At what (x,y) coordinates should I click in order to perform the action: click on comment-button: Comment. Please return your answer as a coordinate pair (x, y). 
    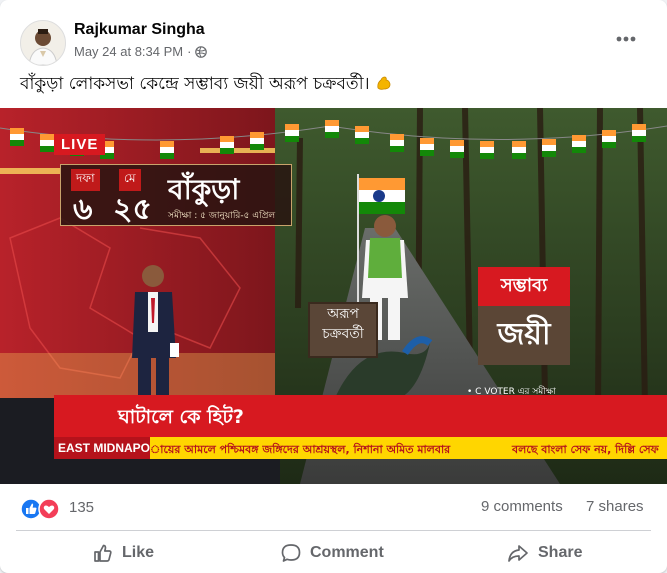
    Looking at the image, I should click on (332, 553).